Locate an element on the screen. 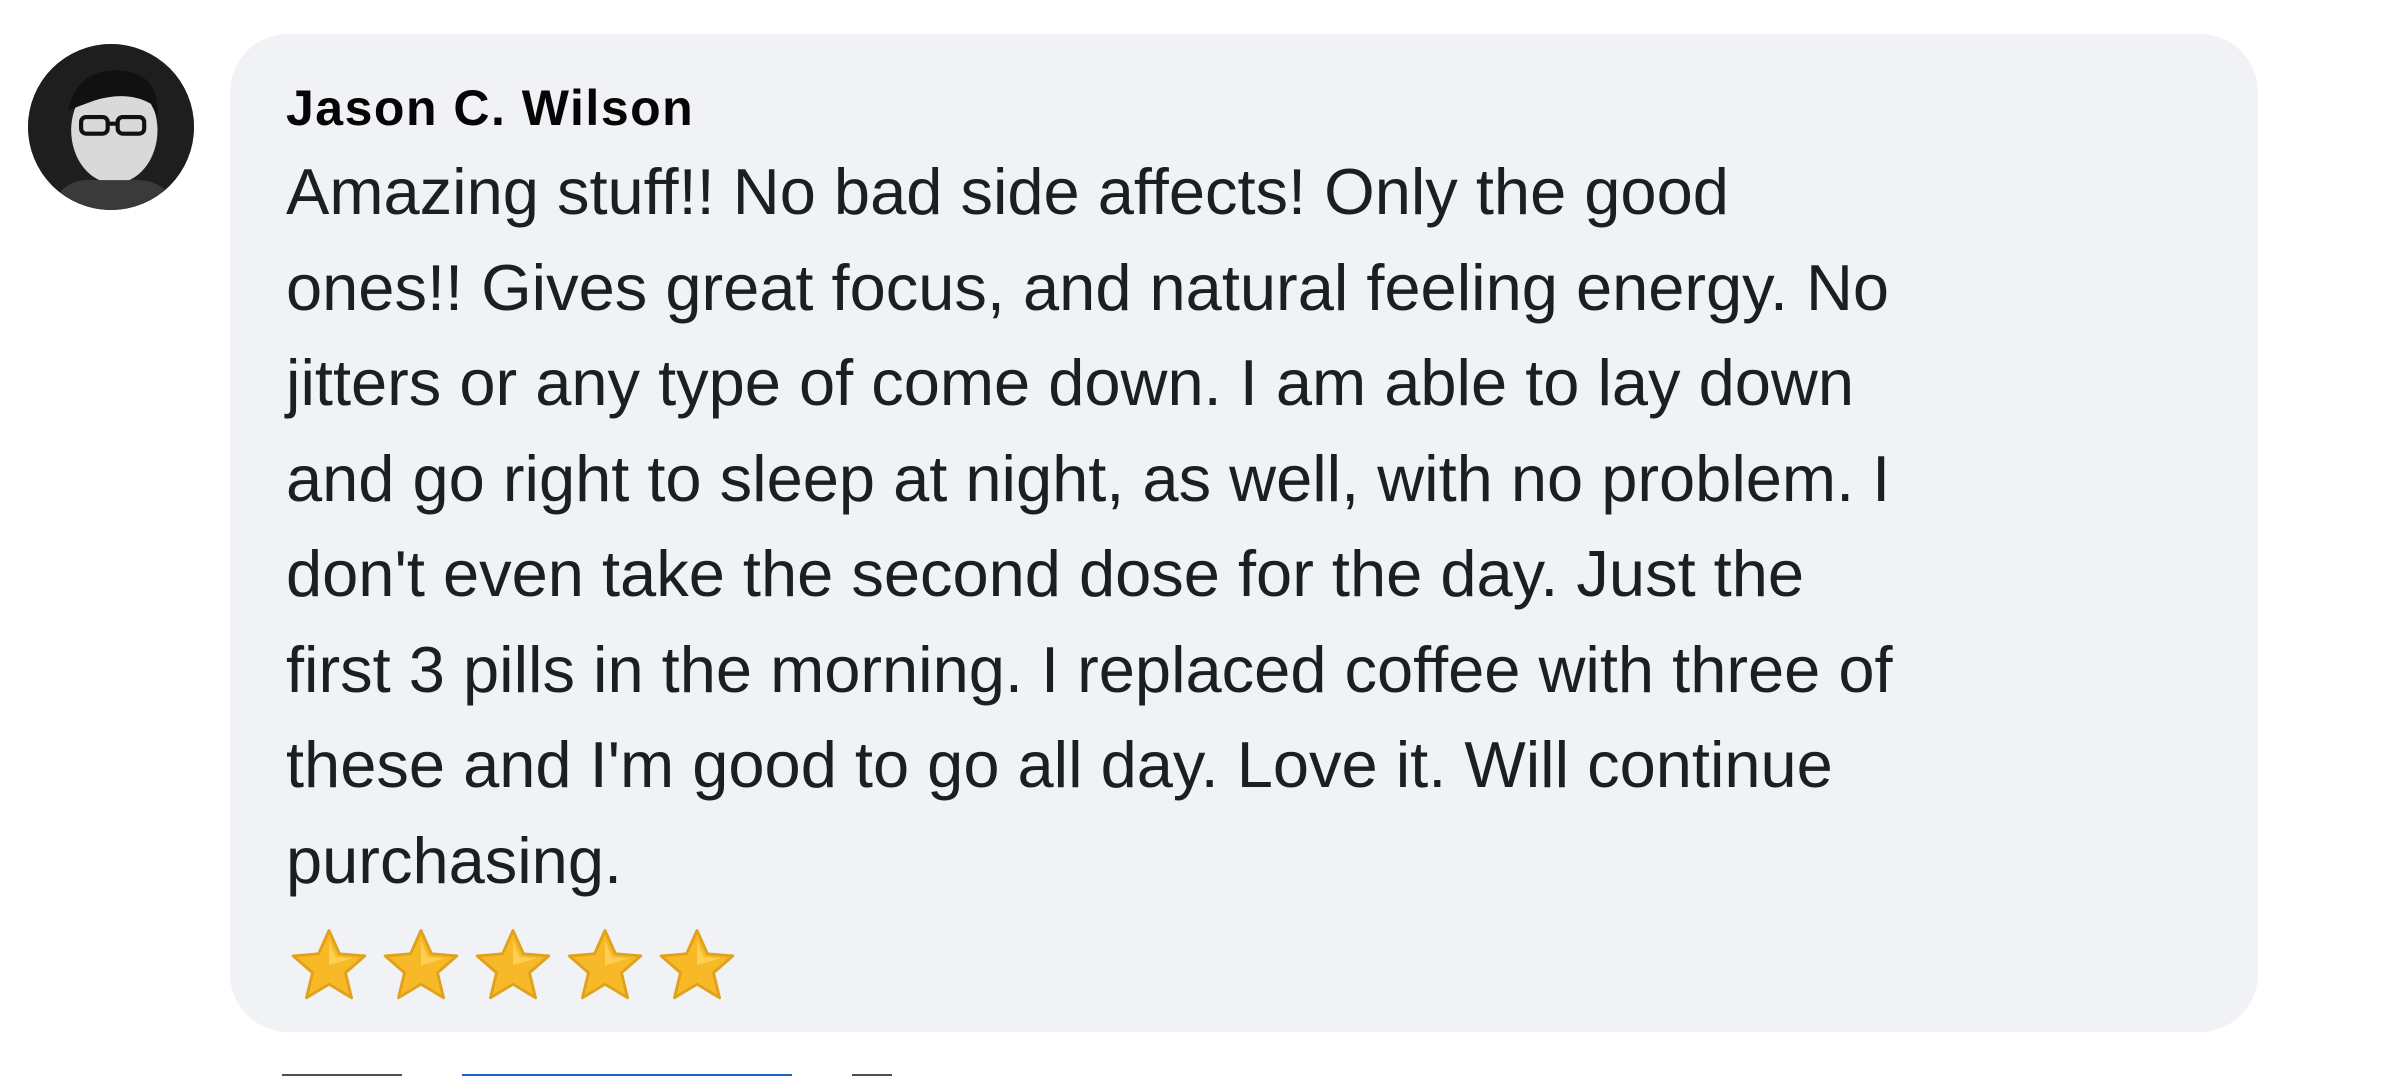  star-rating is located at coordinates (513, 967).